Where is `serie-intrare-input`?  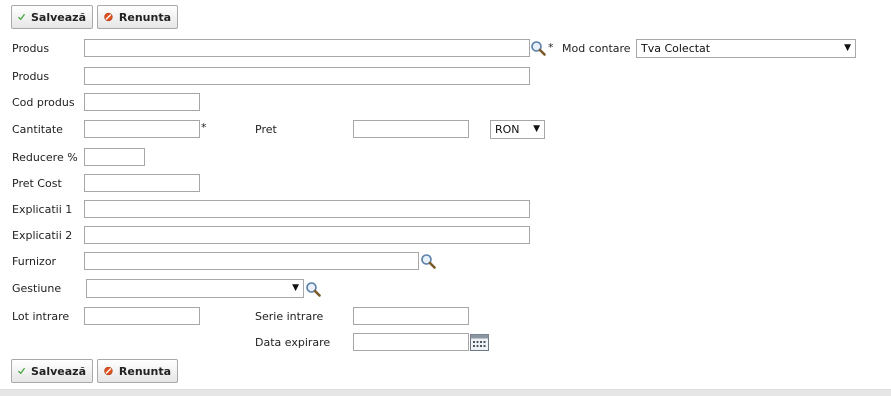 serie-intrare-input is located at coordinates (411, 316).